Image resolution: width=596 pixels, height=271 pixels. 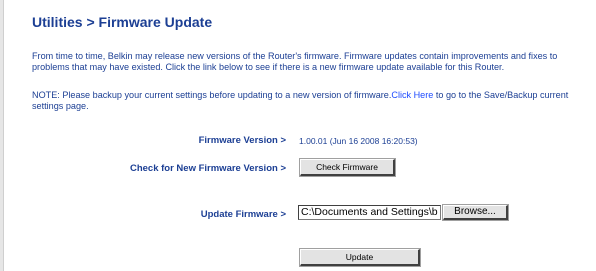 What do you see at coordinates (358, 141) in the screenshot?
I see `firmware-version-value: 1.00.01 (Jun 16 2008 16:20:53)` at bounding box center [358, 141].